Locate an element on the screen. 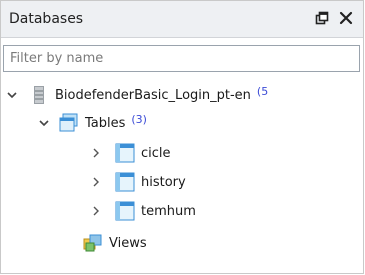 This screenshot has height=275, width=365. table-name: temhum is located at coordinates (168, 211).